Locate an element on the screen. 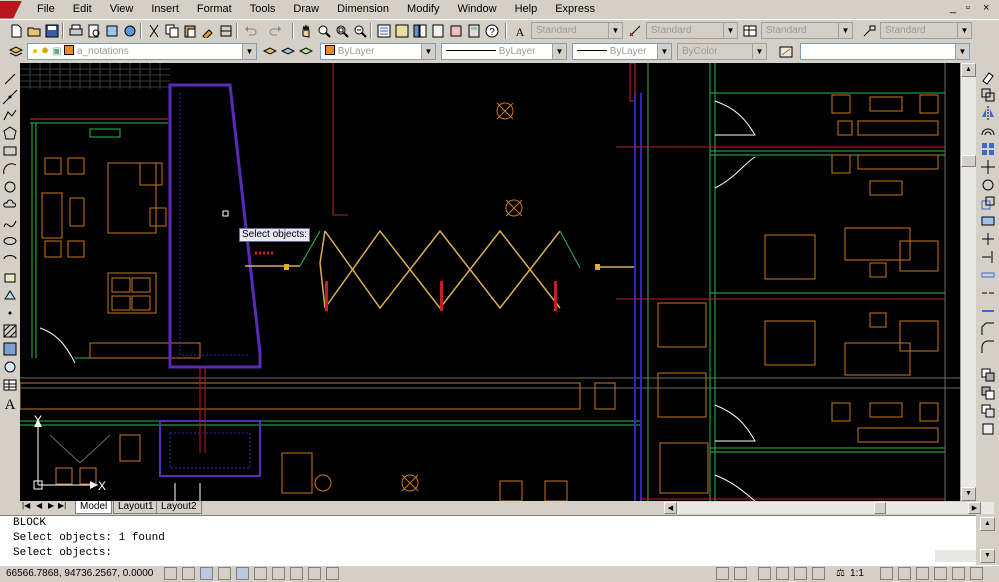  menu-draw: Draw is located at coordinates (306, 9).